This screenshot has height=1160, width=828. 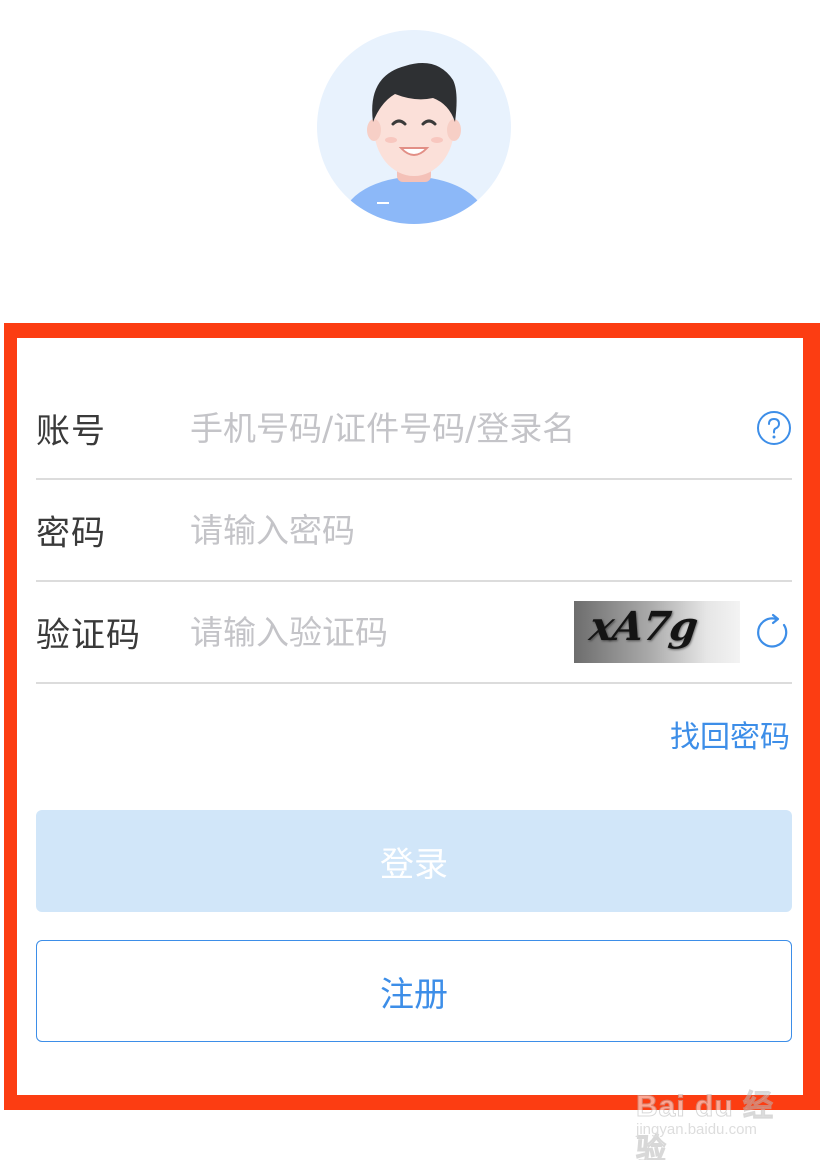 I want to click on account-label: 账号, so click(x=71, y=431).